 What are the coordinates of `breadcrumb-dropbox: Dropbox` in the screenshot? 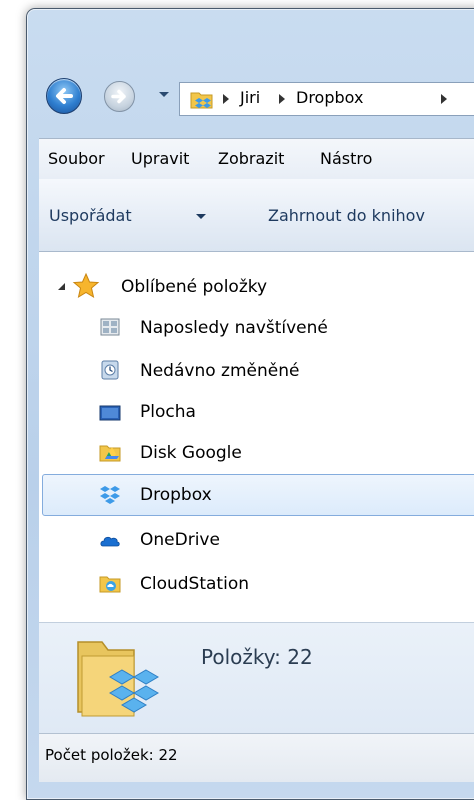 It's located at (329, 97).